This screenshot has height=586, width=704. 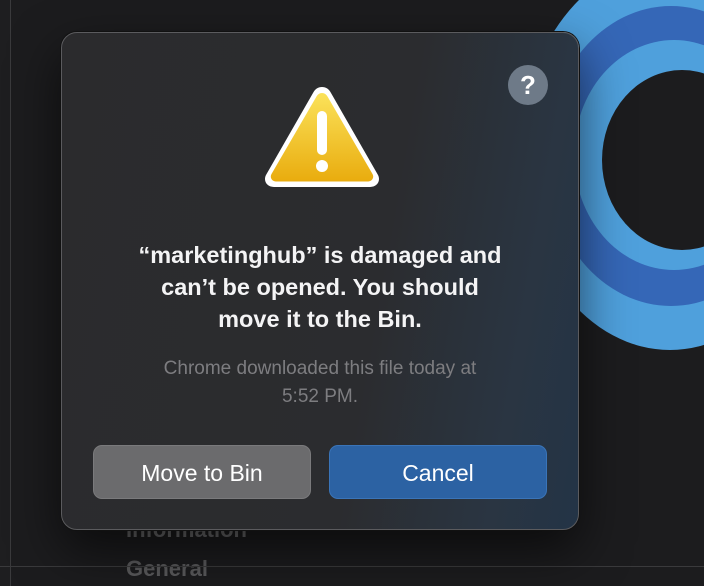 What do you see at coordinates (528, 85) in the screenshot?
I see `help-button: ?` at bounding box center [528, 85].